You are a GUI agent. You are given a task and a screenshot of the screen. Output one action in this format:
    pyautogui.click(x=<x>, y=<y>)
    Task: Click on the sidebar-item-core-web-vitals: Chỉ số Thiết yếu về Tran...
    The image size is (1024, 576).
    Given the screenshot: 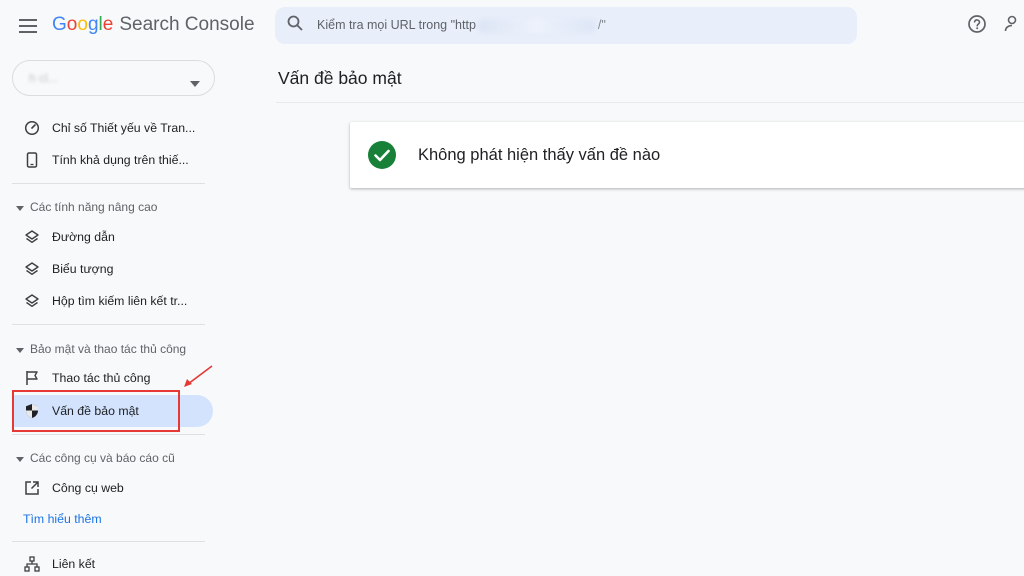 What is the action you would take?
    pyautogui.click(x=112, y=128)
    